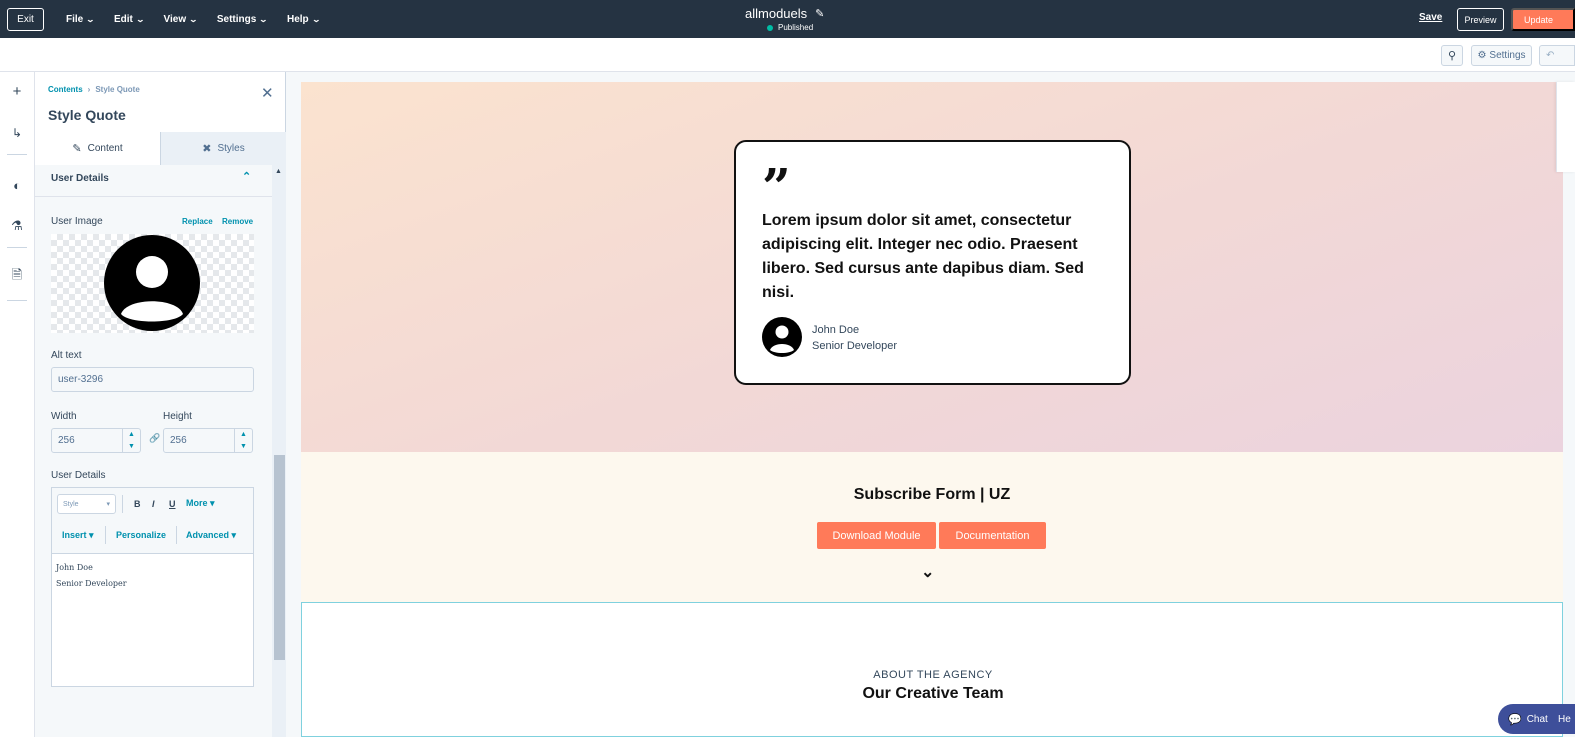 The width and height of the screenshot is (1575, 737). What do you see at coordinates (1557, 55) in the screenshot?
I see `undo-button: ↶` at bounding box center [1557, 55].